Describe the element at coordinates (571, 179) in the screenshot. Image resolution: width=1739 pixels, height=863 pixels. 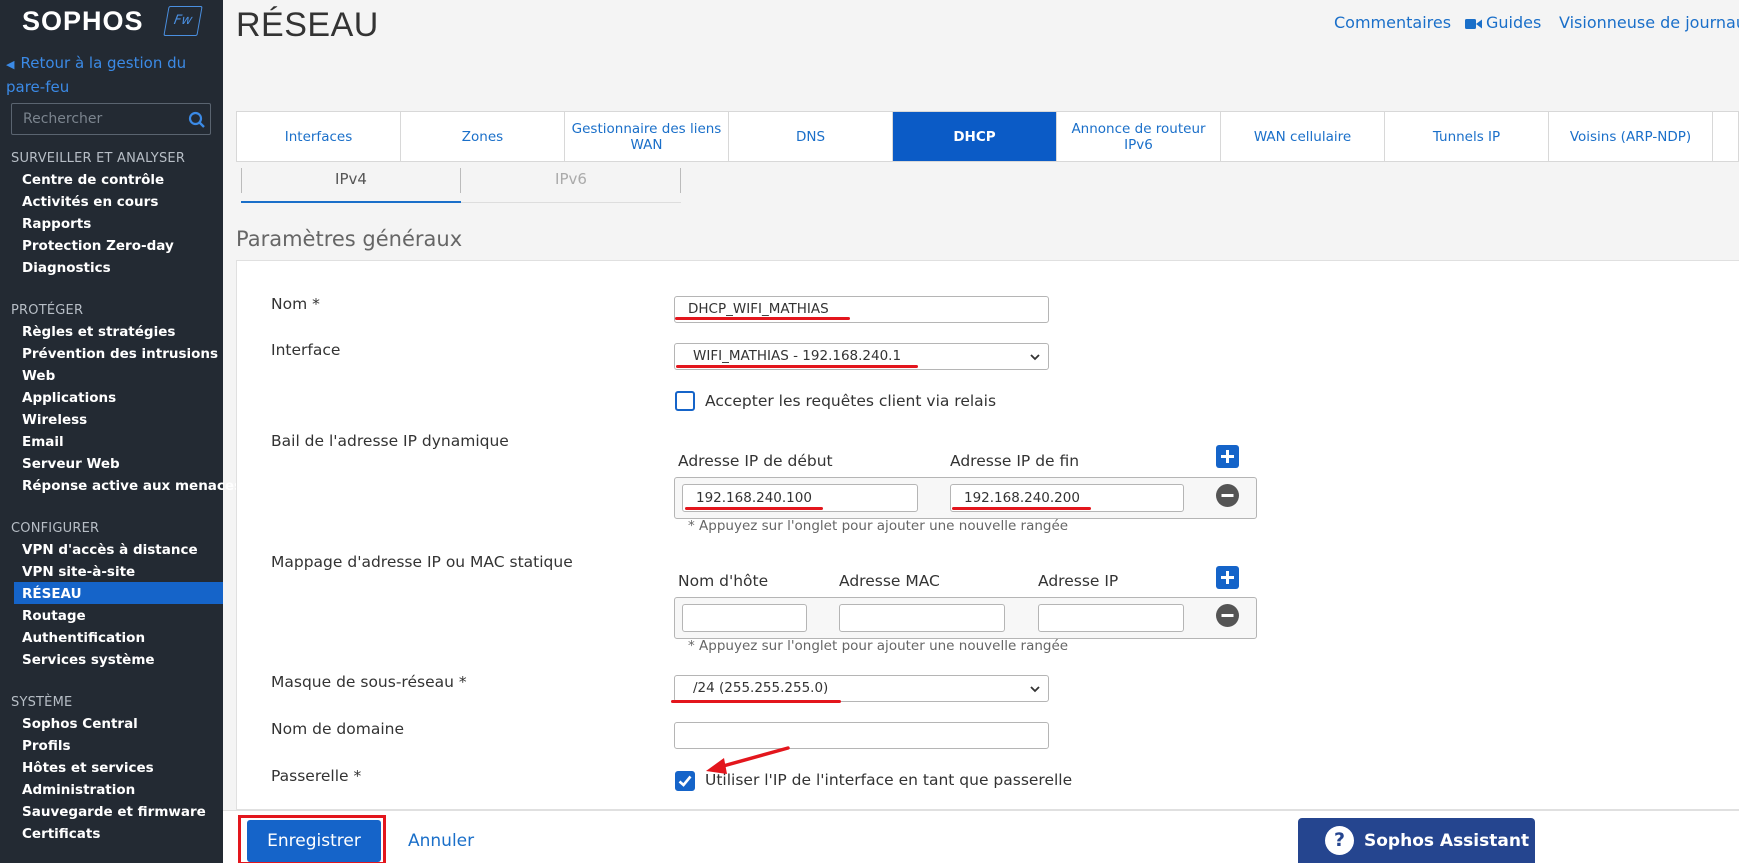
I see `subtab-ipv6-label: IPv6` at that location.